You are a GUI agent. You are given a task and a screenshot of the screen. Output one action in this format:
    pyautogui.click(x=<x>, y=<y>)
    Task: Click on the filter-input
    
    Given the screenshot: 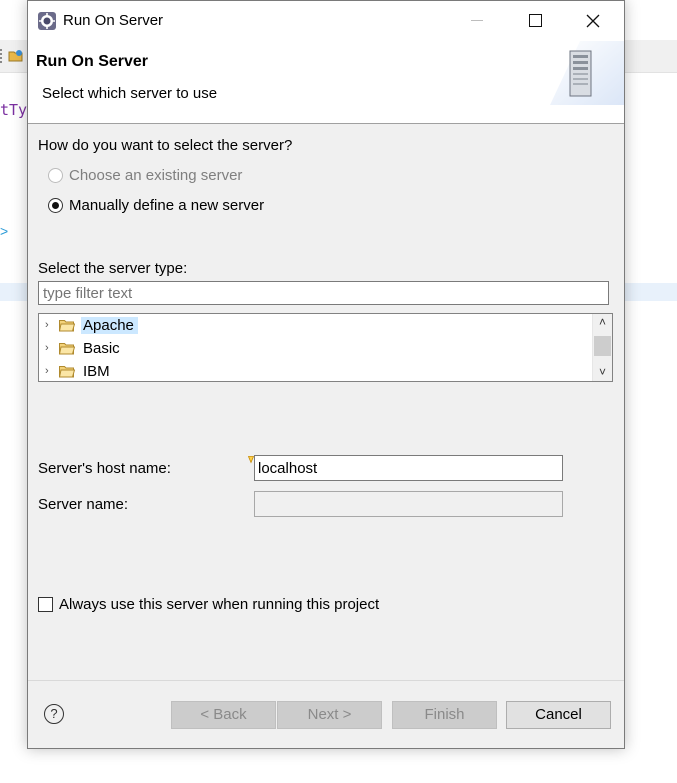 What is the action you would take?
    pyautogui.click(x=323, y=293)
    